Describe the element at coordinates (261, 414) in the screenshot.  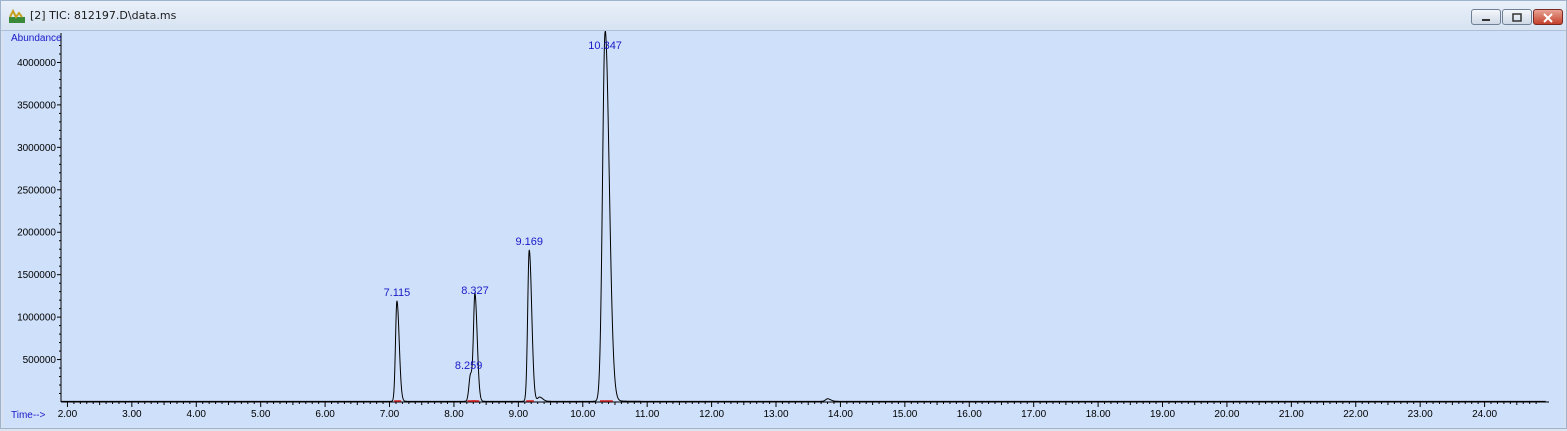
I see `x-tick-label: 5.00` at that location.